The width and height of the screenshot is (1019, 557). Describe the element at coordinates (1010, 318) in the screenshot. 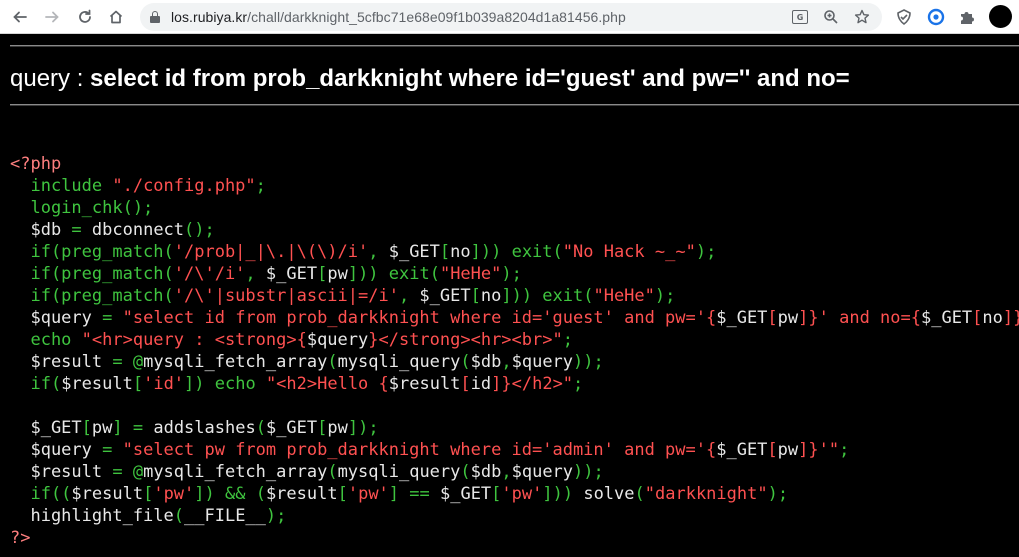

I see `code-token: ]}"` at that location.